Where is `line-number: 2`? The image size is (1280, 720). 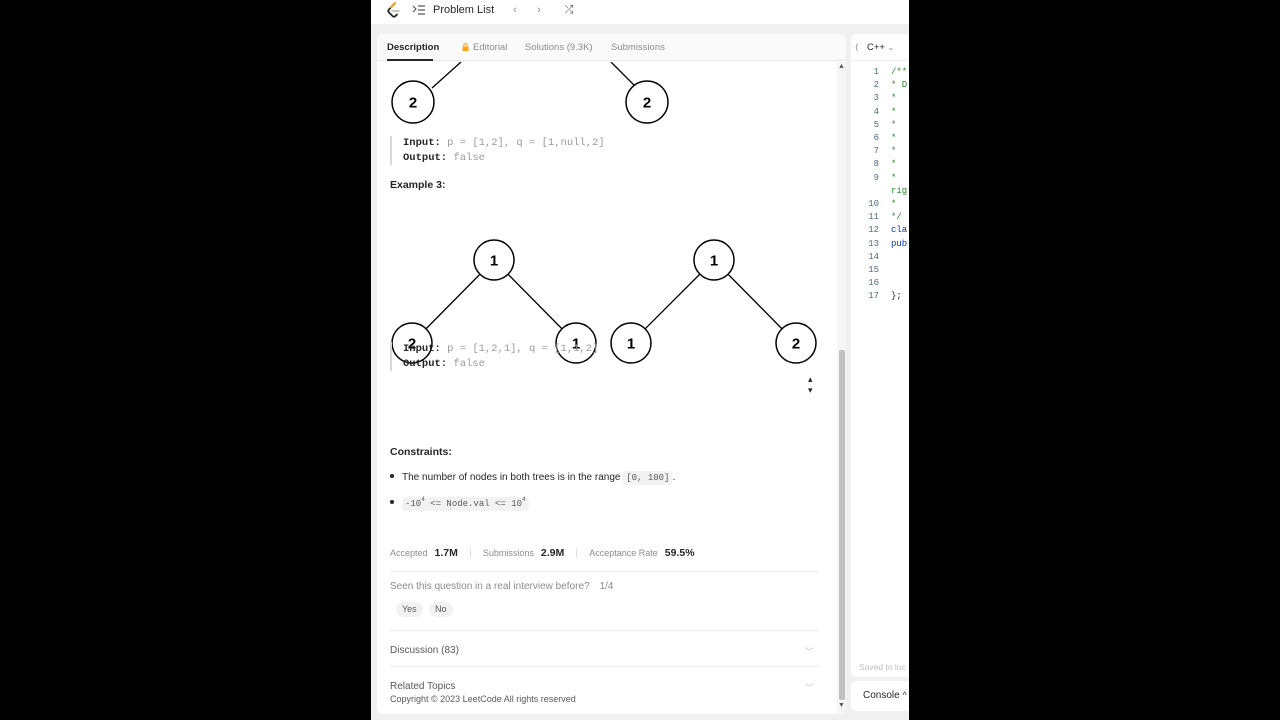
line-number: 2 is located at coordinates (876, 85).